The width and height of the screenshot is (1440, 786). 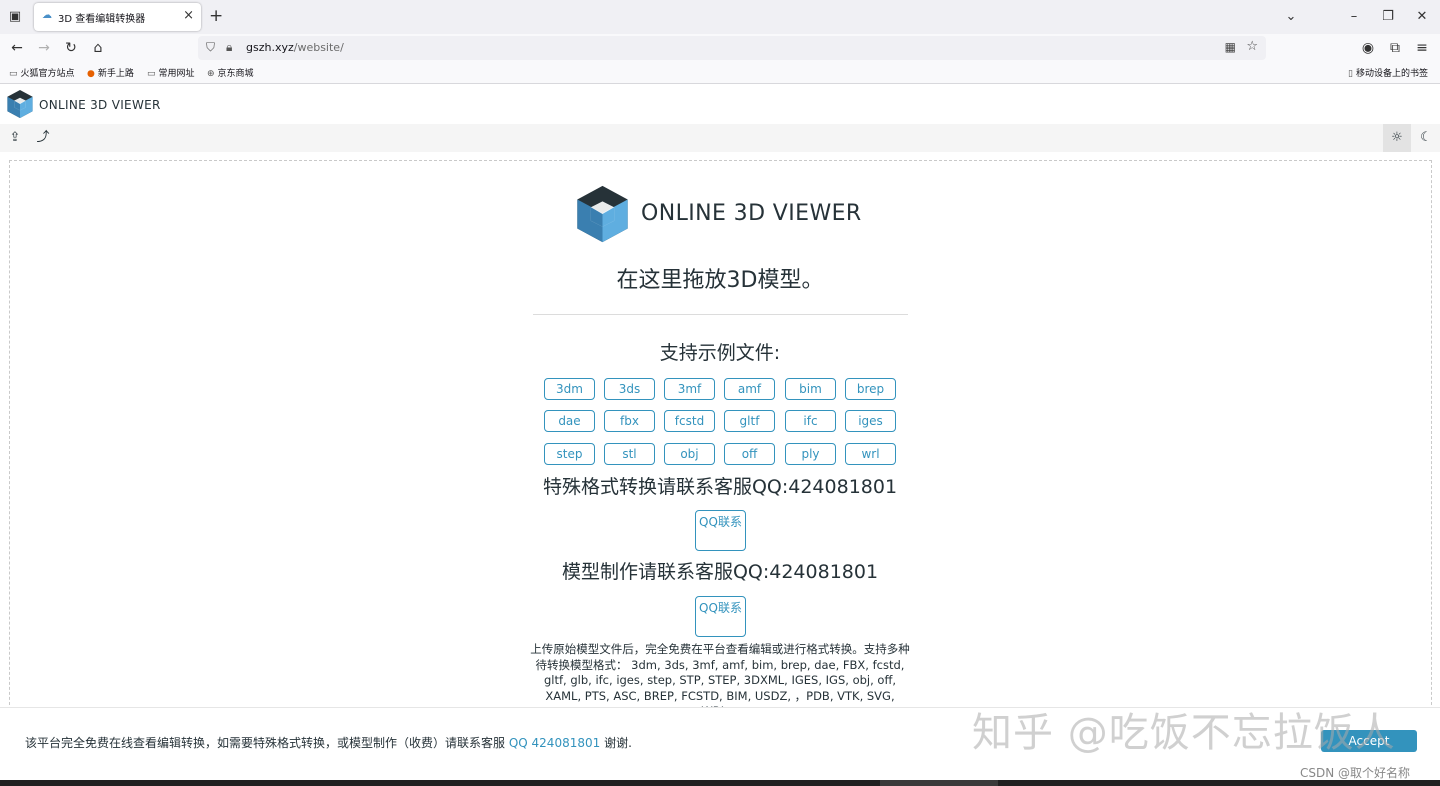 What do you see at coordinates (732, 48) in the screenshot?
I see `address-bar: ⛉ 🔒︎ gszh.xyz/website/ ▦ ☆` at bounding box center [732, 48].